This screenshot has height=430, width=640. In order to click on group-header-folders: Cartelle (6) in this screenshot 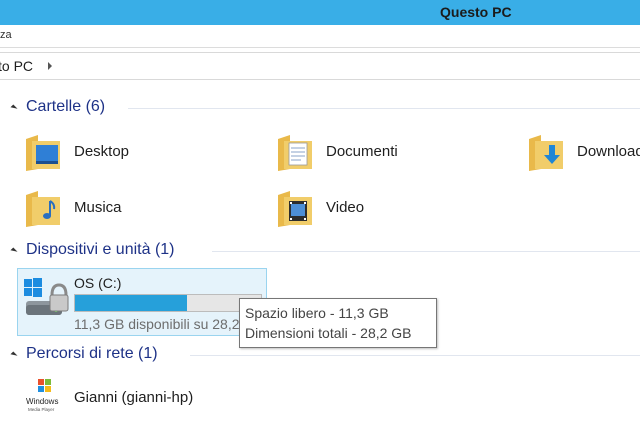, I will do `click(320, 108)`.